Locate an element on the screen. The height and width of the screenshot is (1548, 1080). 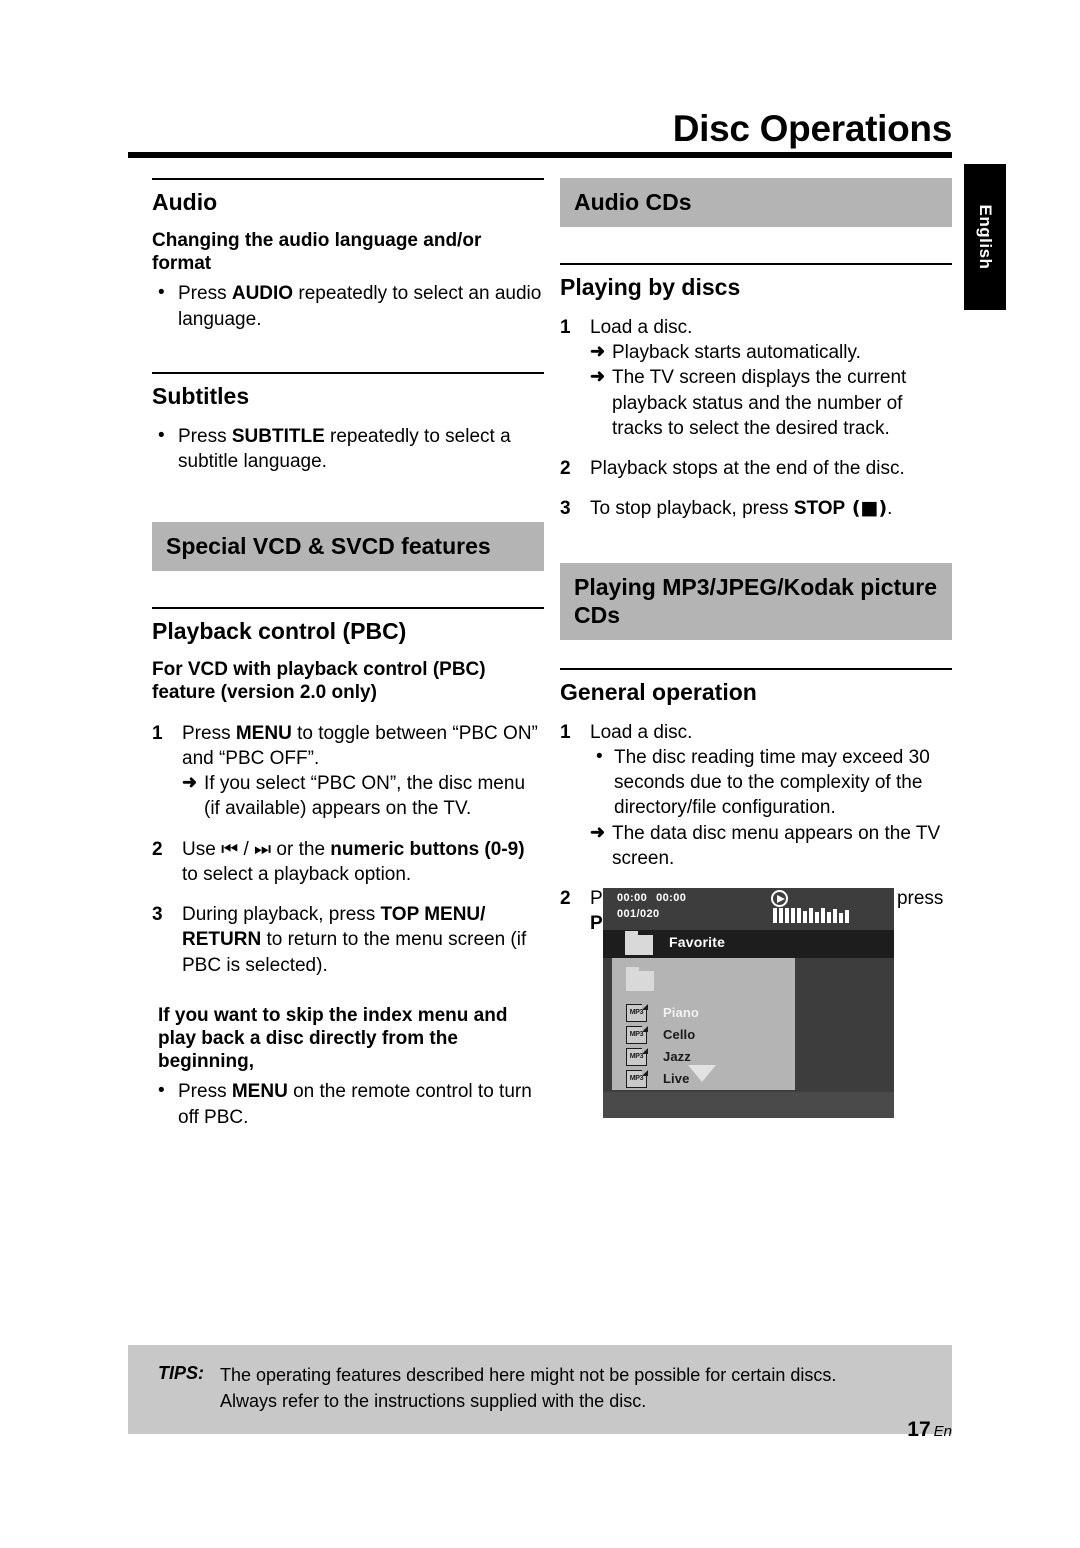
general-step-1-text: Load a disc. is located at coordinates (641, 732).